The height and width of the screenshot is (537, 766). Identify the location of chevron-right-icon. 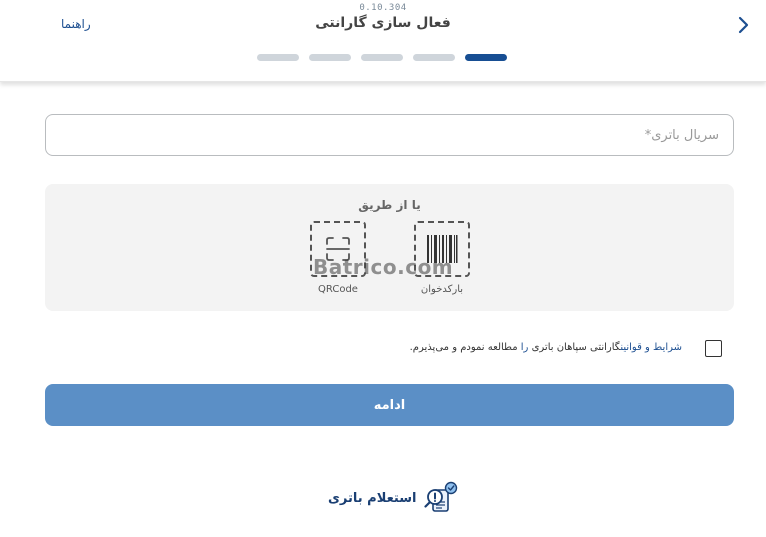
(743, 25).